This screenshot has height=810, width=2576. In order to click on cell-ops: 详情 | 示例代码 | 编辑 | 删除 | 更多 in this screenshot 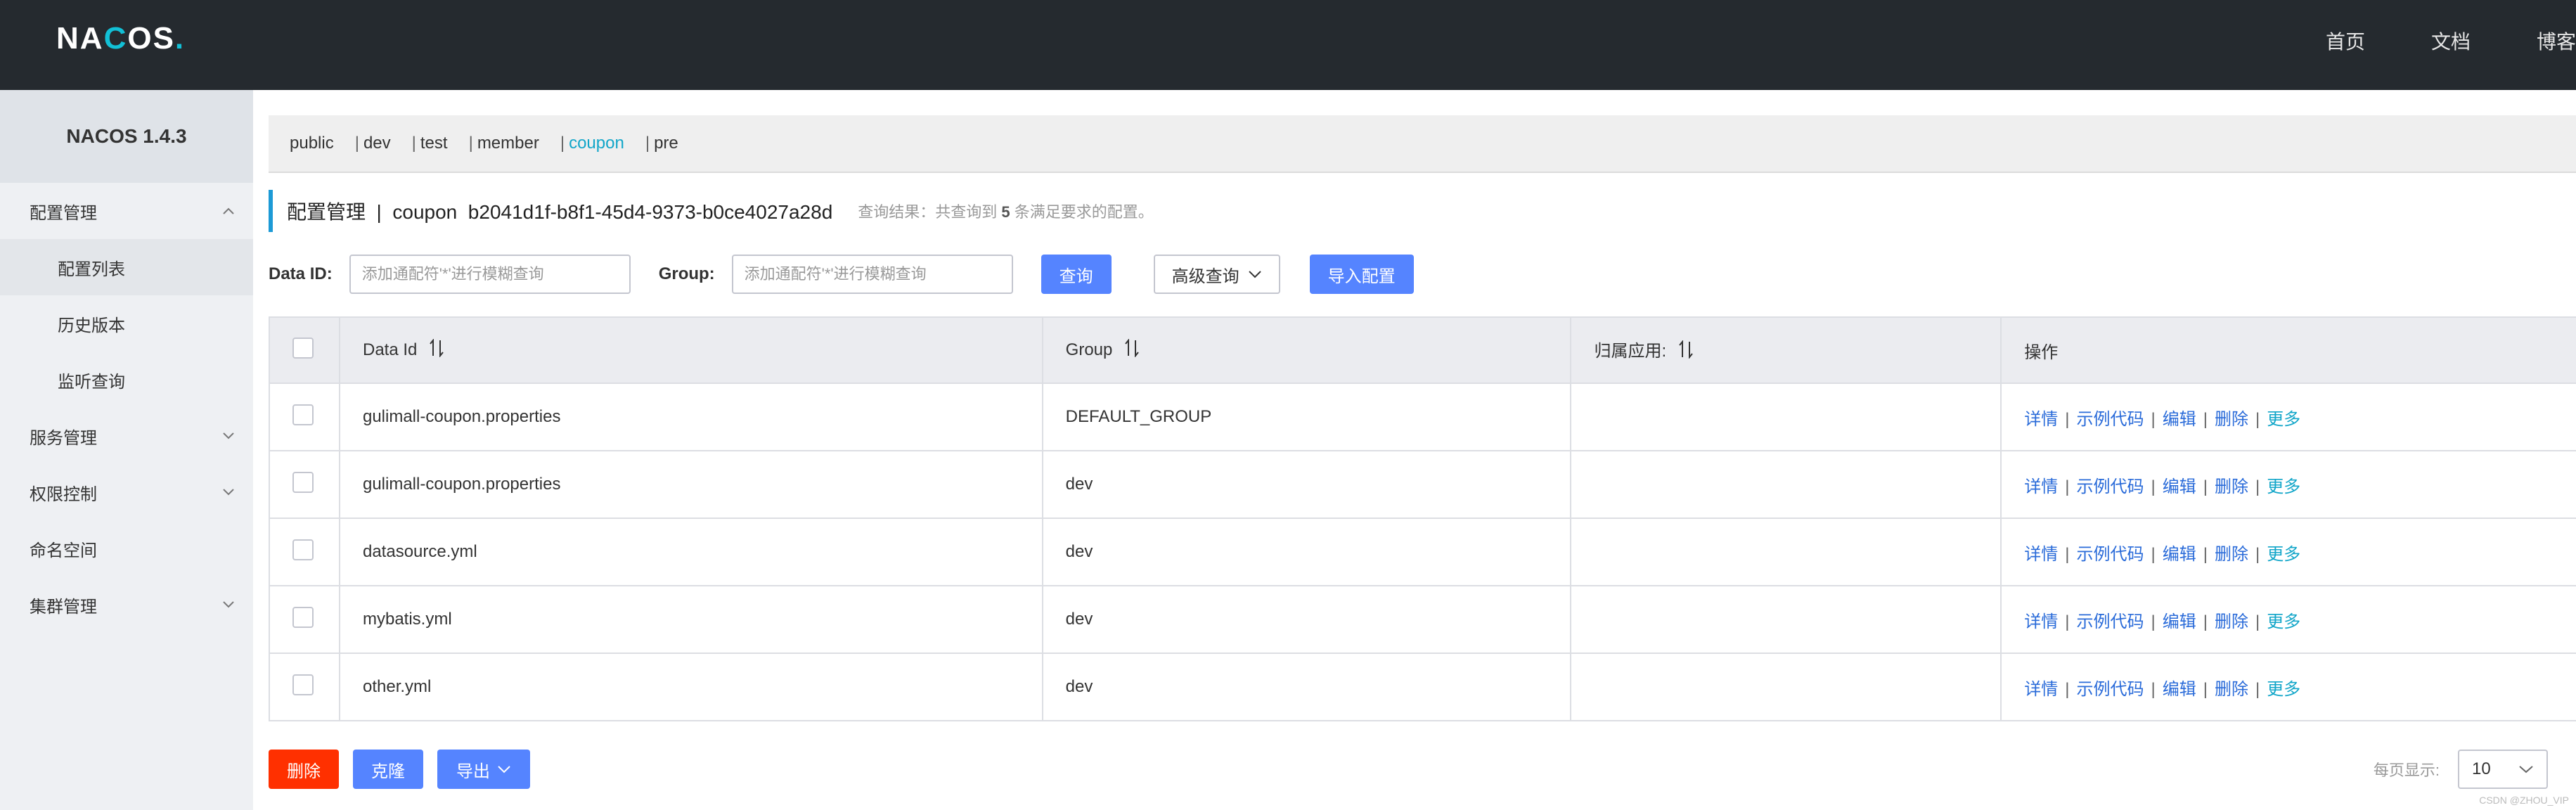, I will do `click(2288, 417)`.